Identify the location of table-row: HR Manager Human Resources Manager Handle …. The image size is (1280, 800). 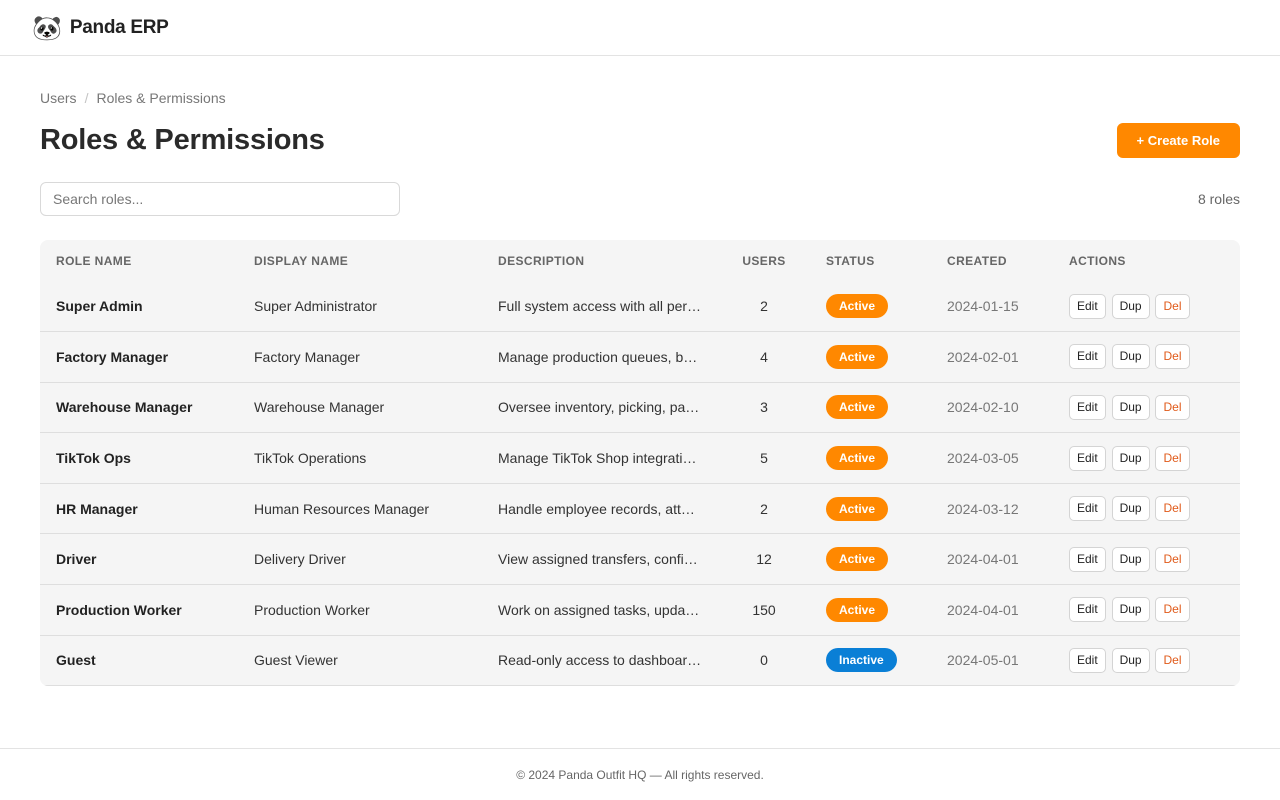
(640, 509).